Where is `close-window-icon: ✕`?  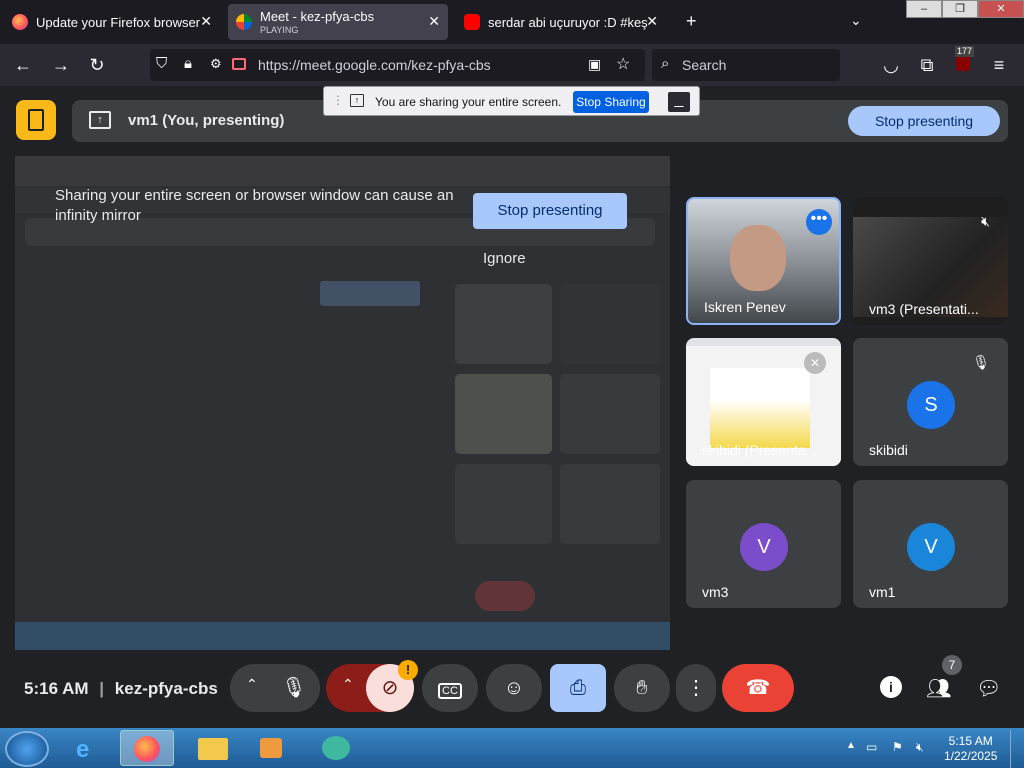
close-window-icon: ✕ is located at coordinates (1001, 9).